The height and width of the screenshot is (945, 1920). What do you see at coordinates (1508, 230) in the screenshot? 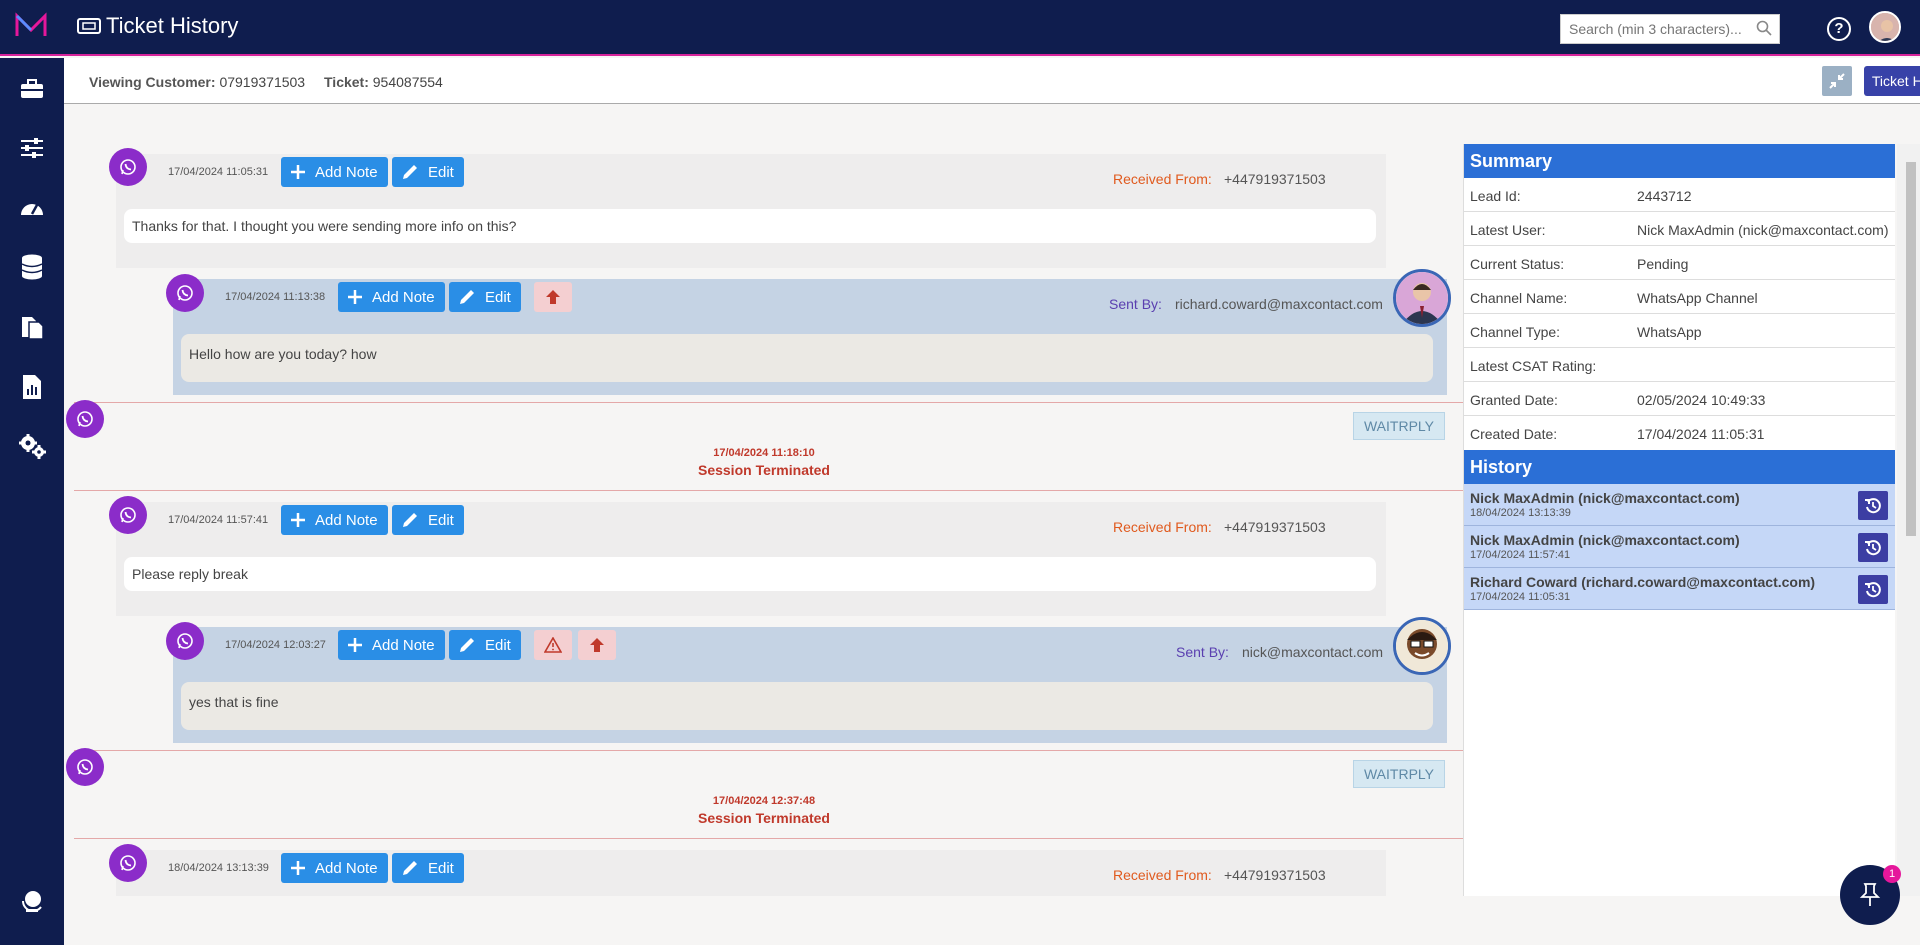
I see `summary-label: Latest User:` at bounding box center [1508, 230].